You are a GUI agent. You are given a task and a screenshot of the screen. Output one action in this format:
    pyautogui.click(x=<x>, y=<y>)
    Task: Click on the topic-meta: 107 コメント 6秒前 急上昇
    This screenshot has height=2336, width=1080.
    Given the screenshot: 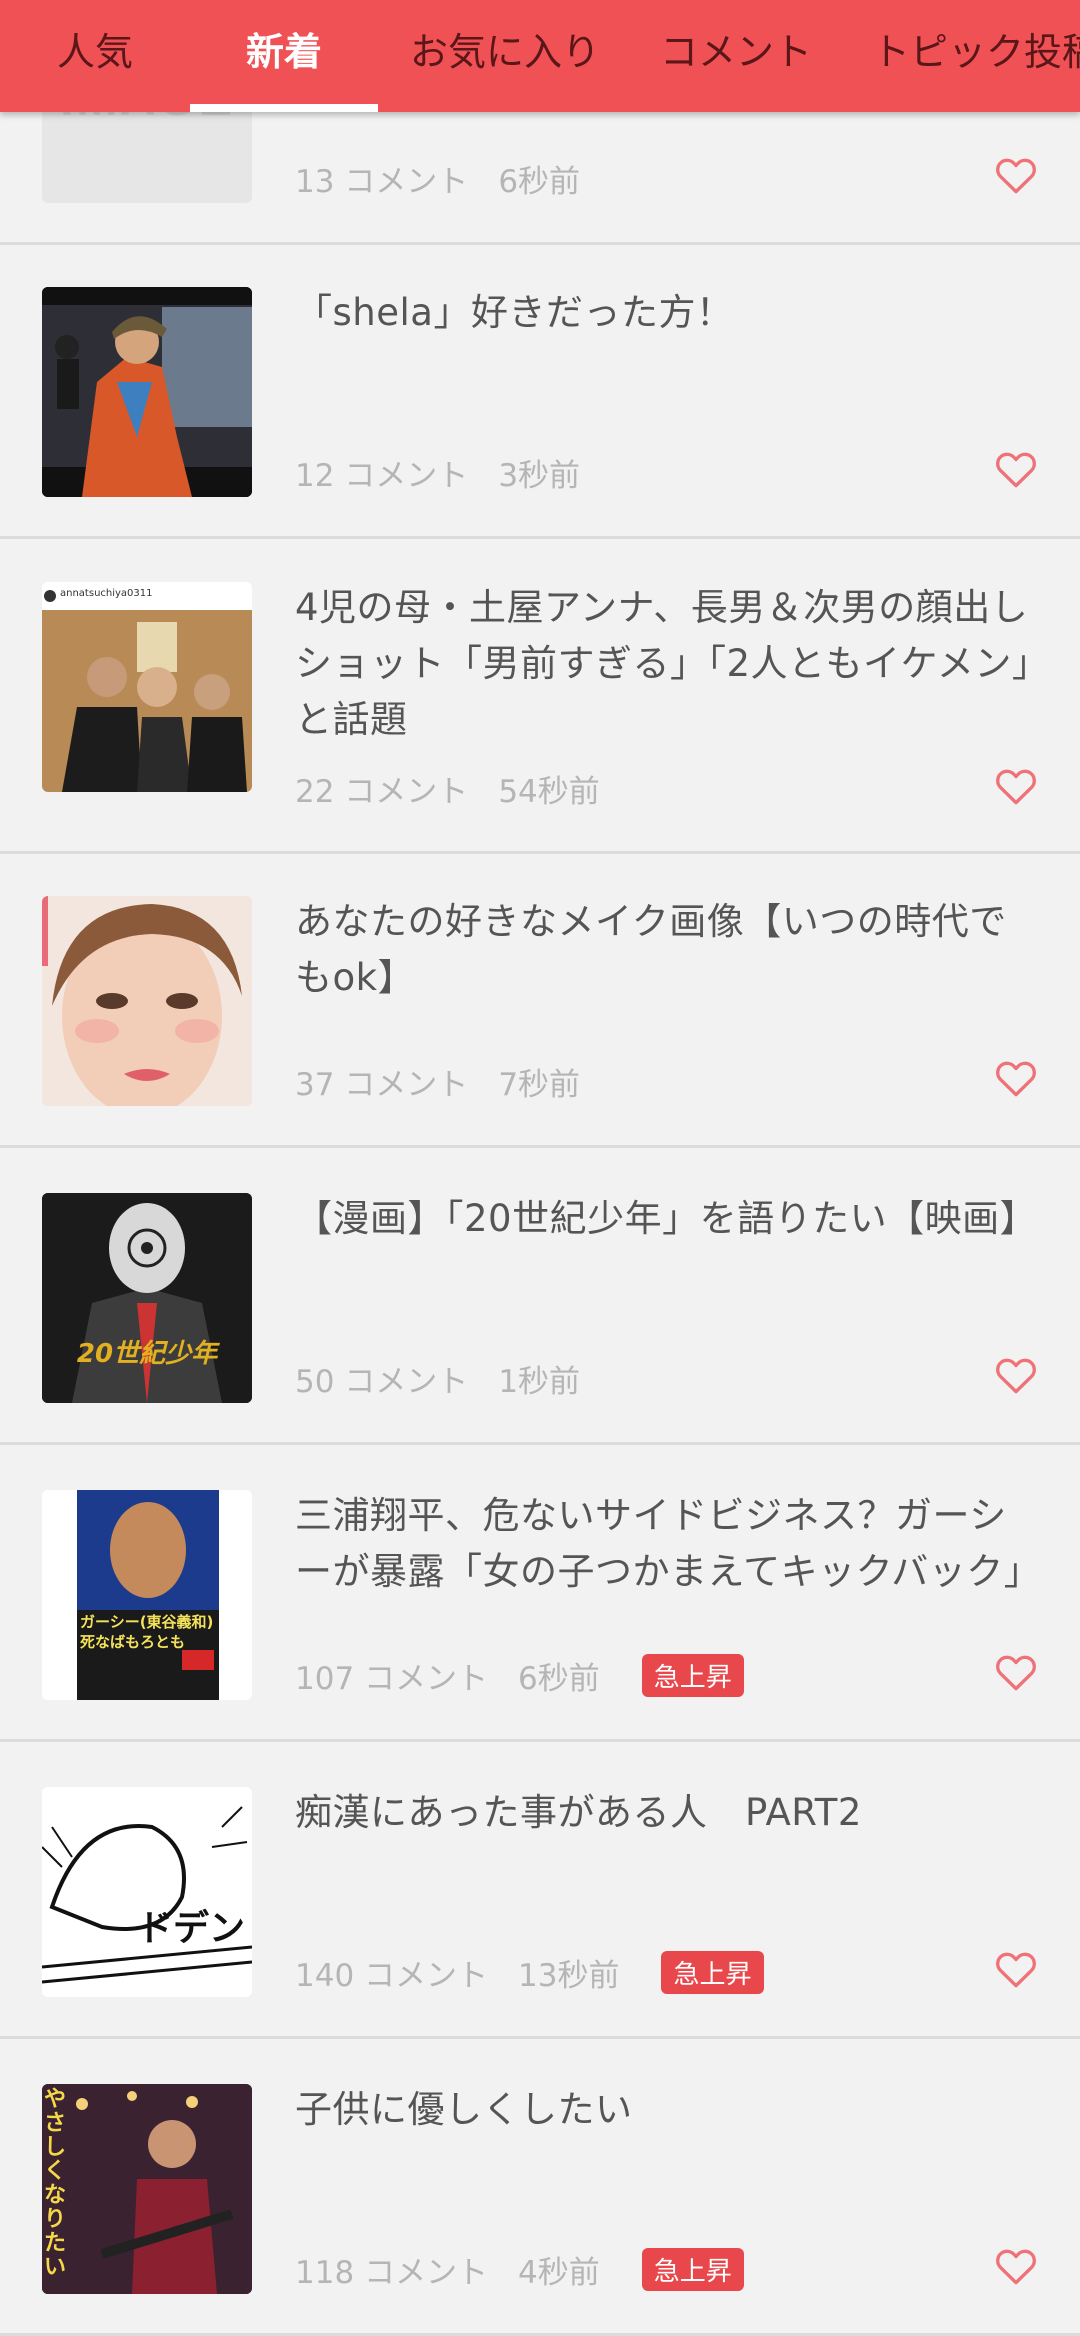 What is the action you would take?
    pyautogui.click(x=519, y=1675)
    